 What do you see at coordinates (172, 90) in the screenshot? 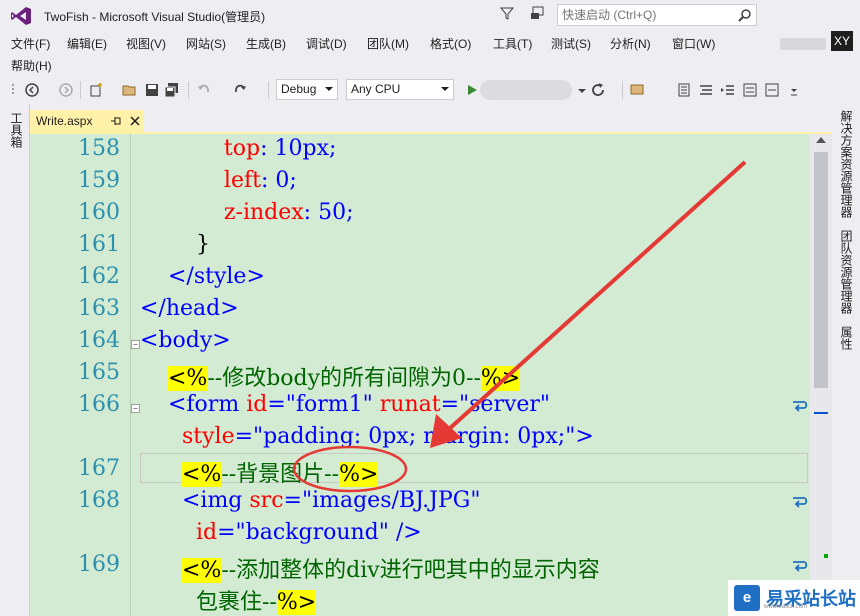
I see `save-all-icon` at bounding box center [172, 90].